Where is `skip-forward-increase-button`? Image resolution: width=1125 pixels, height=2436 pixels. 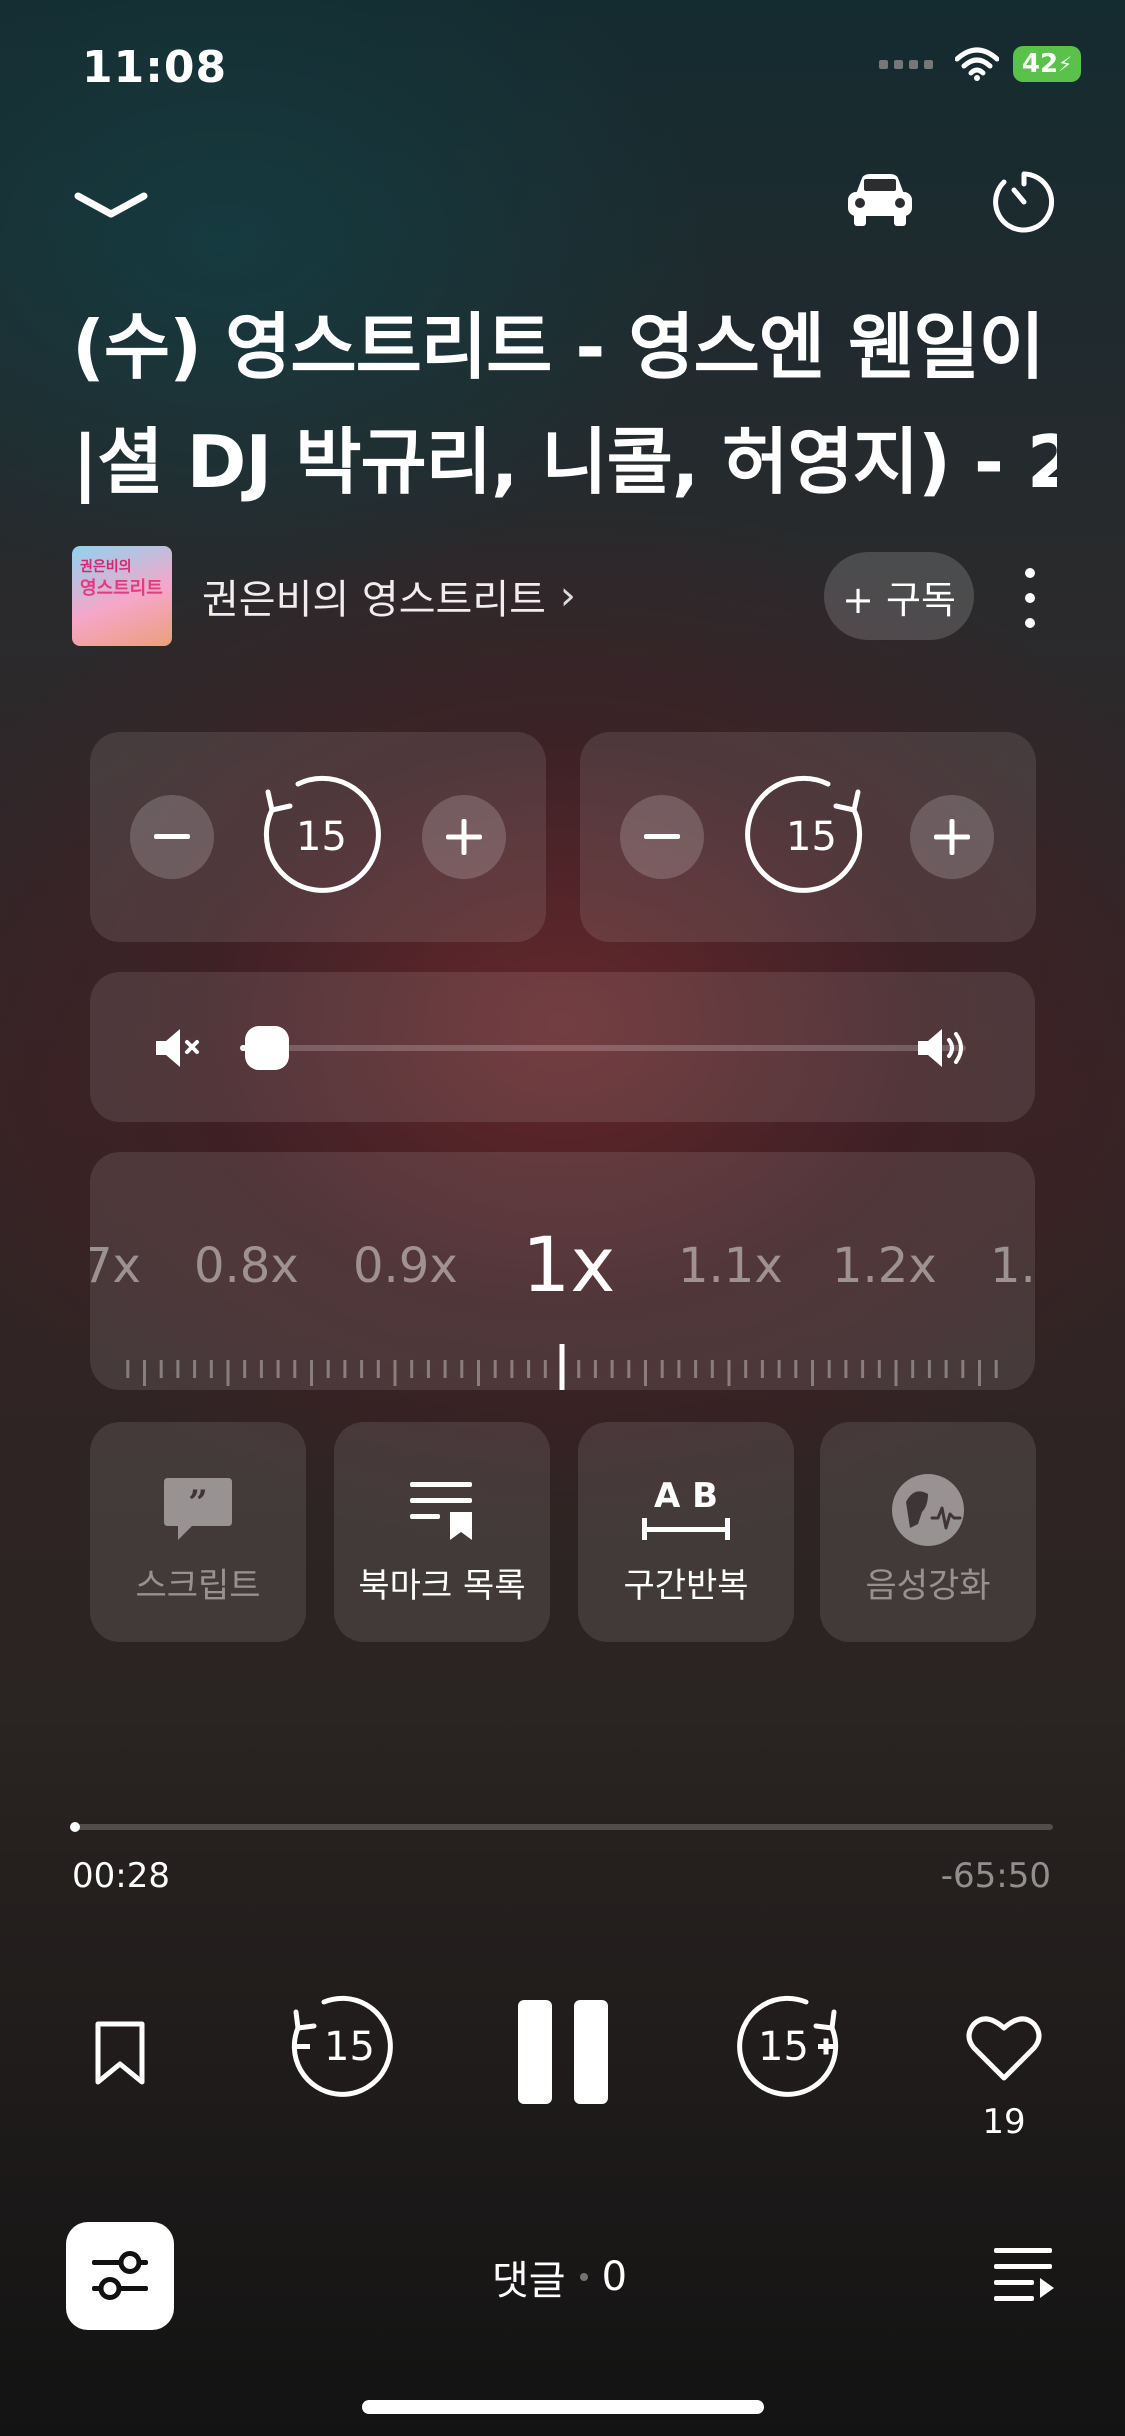 skip-forward-increase-button is located at coordinates (952, 837).